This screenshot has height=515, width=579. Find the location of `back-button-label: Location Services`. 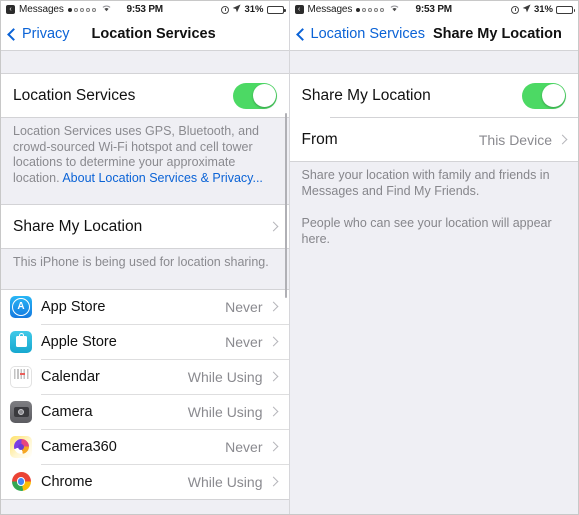

back-button-label: Location Services is located at coordinates (367, 34).